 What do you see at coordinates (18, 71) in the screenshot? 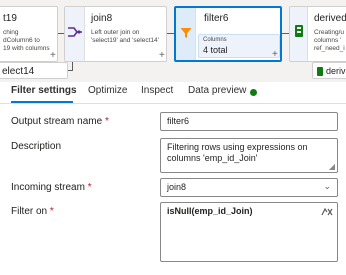
I see `node-title: elect14` at bounding box center [18, 71].